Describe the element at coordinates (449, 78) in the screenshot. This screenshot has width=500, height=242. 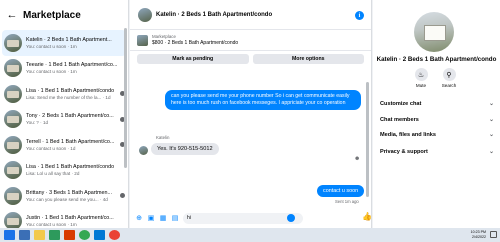
I see `search-action: ⚲ Search` at that location.